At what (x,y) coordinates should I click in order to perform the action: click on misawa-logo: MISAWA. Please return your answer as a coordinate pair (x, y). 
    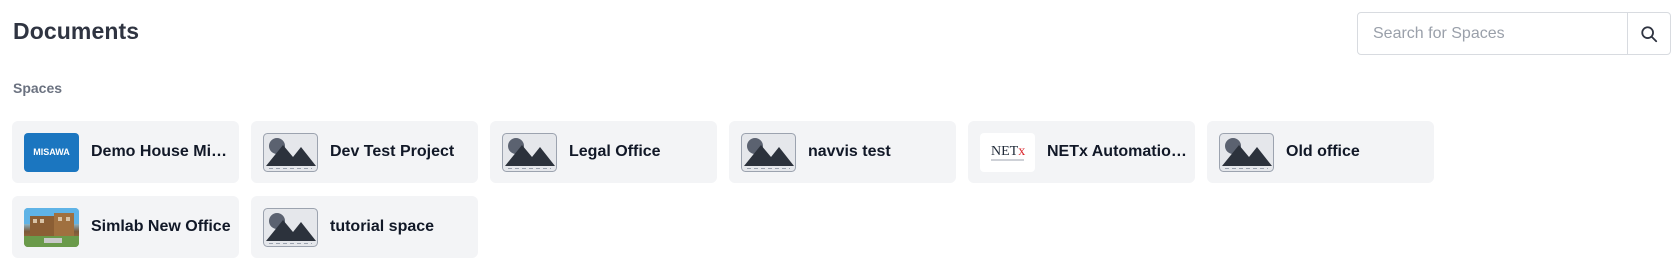
    Looking at the image, I should click on (51, 152).